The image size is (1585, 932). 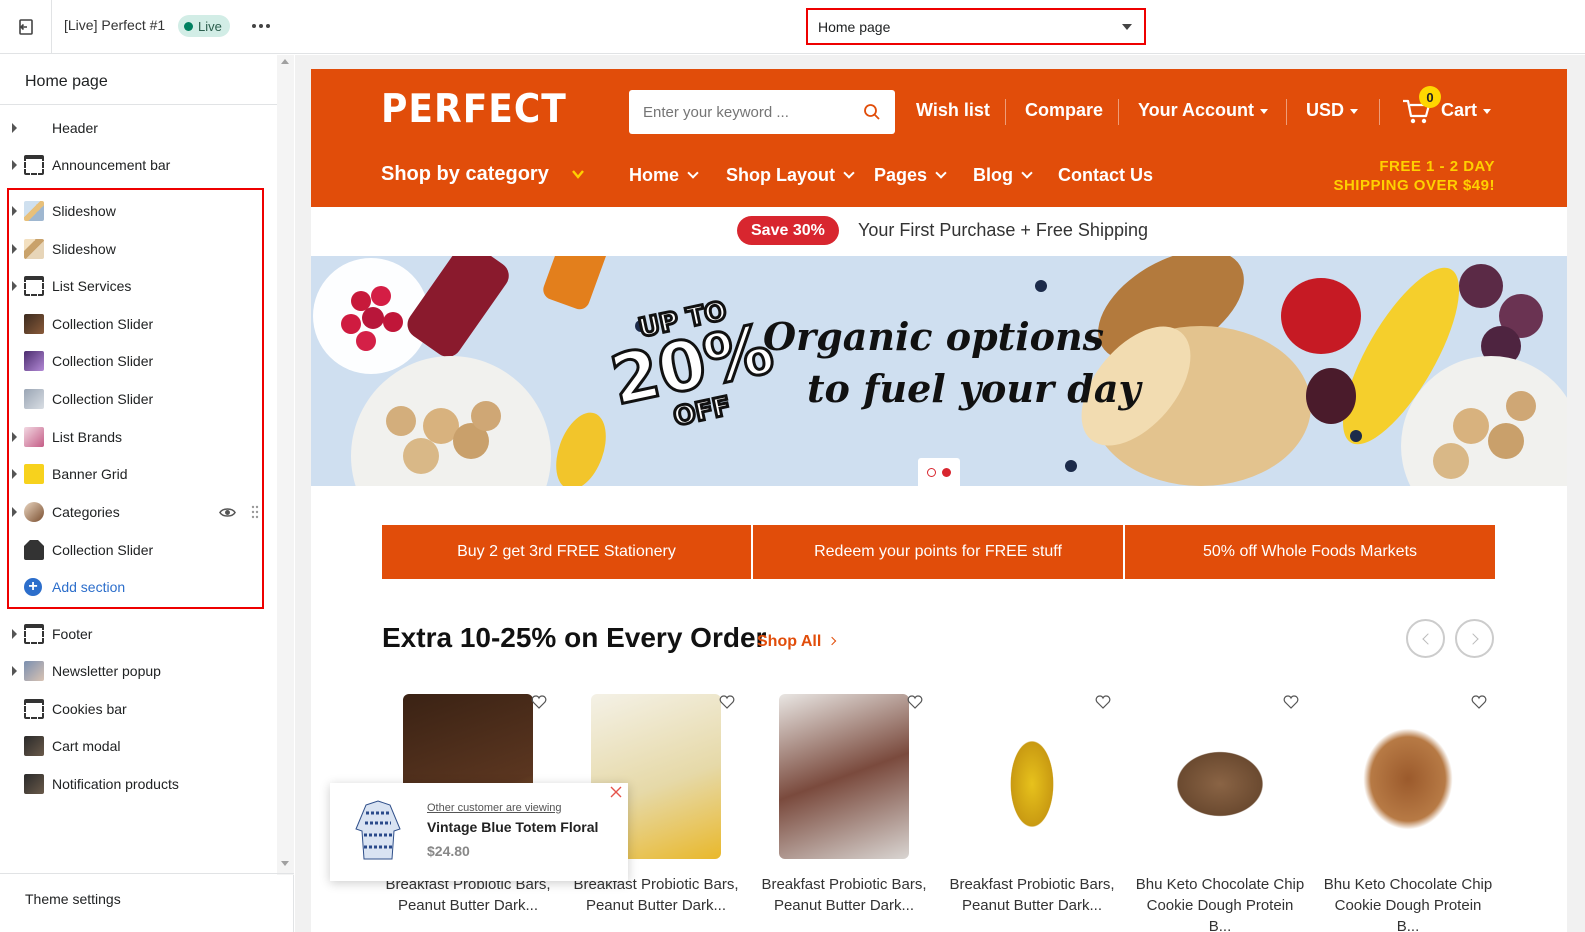 I want to click on slider-prev-button, so click(x=1425, y=638).